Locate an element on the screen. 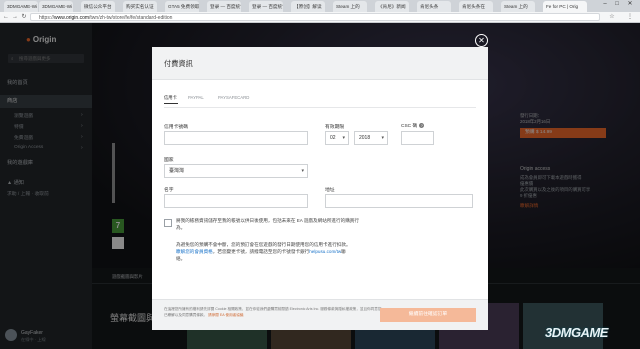 This screenshot has height=349, width=640. browser-tab: 肯尼头条 is located at coordinates (434, 6).